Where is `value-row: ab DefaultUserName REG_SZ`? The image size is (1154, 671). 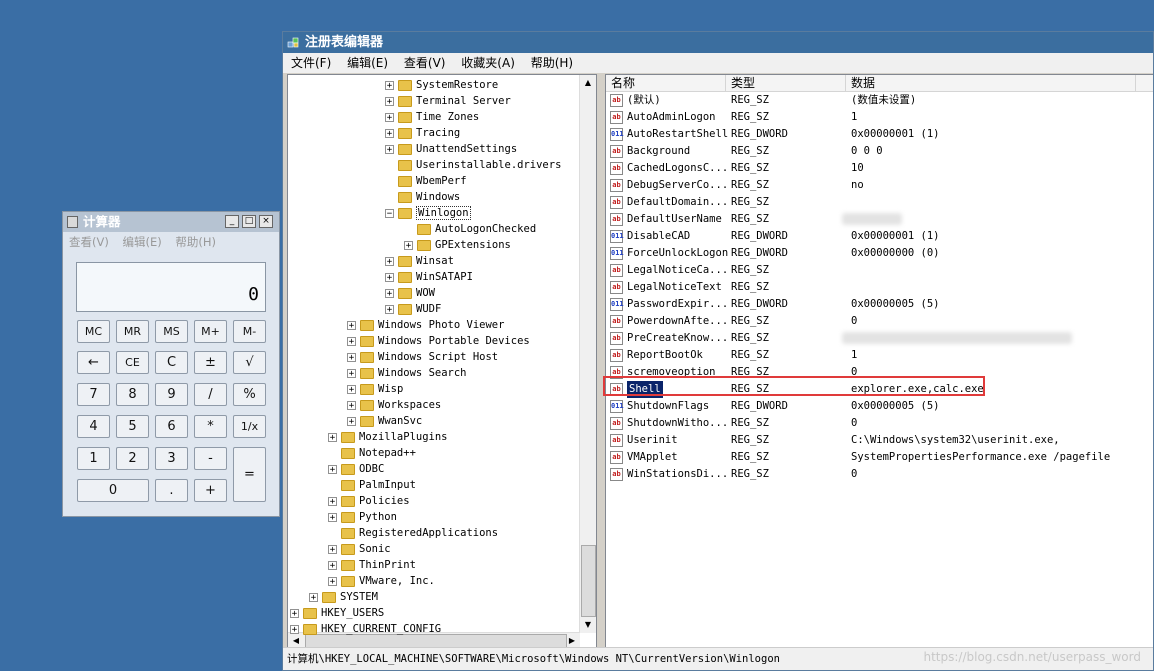
value-row: ab DefaultUserName REG_SZ is located at coordinates (879, 219).